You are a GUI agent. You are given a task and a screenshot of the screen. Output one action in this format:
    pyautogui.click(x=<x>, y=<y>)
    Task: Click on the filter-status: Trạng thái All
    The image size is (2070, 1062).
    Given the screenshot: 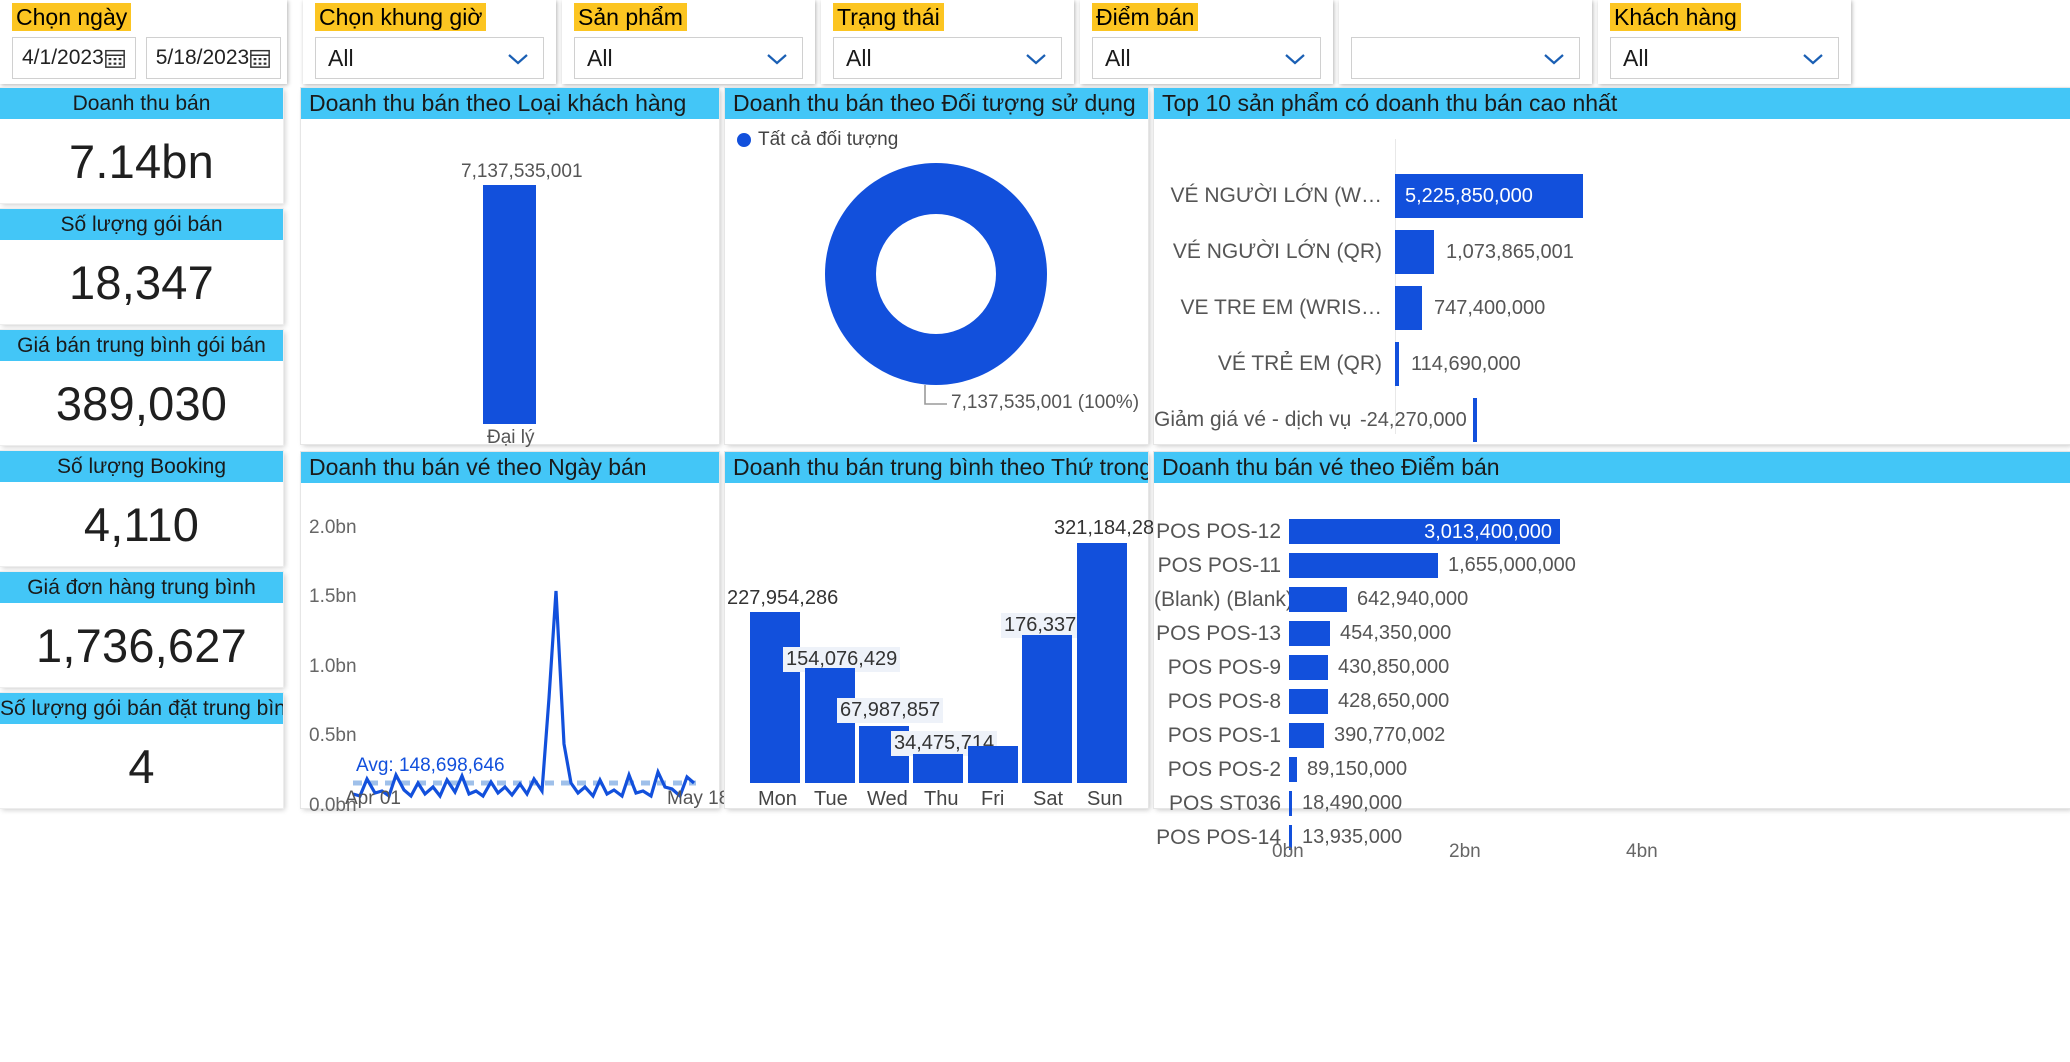 What is the action you would take?
    pyautogui.click(x=947, y=42)
    